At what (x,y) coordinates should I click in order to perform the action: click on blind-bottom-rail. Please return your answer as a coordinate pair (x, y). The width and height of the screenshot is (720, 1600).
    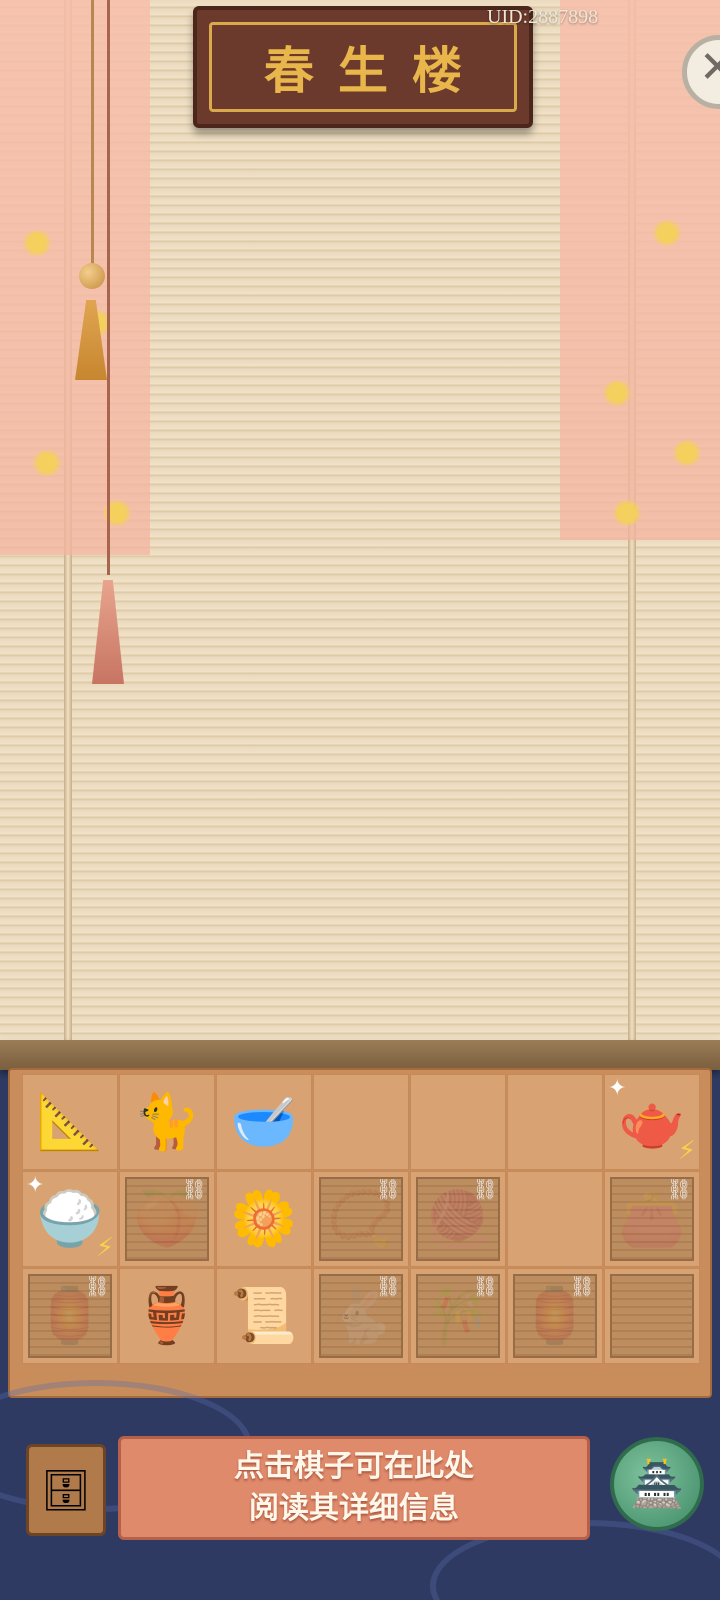
    Looking at the image, I should click on (360, 1055).